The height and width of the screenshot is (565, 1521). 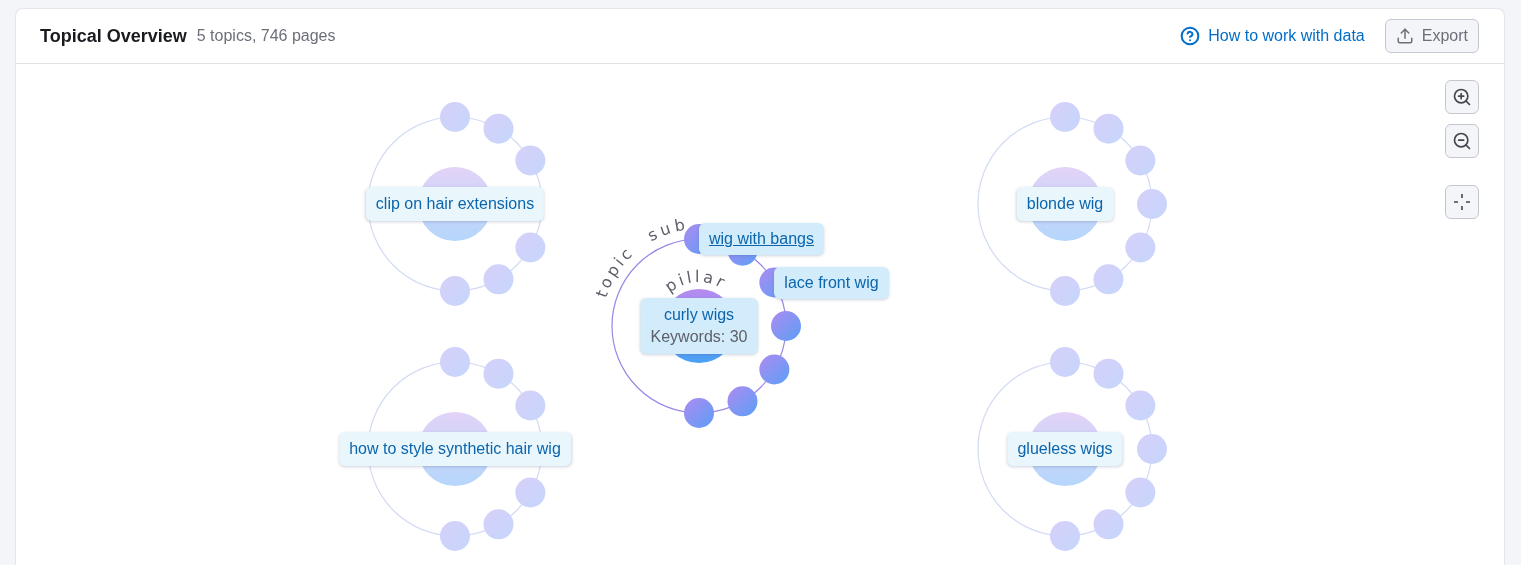 What do you see at coordinates (696, 282) in the screenshot?
I see `arc-label: pillar` at bounding box center [696, 282].